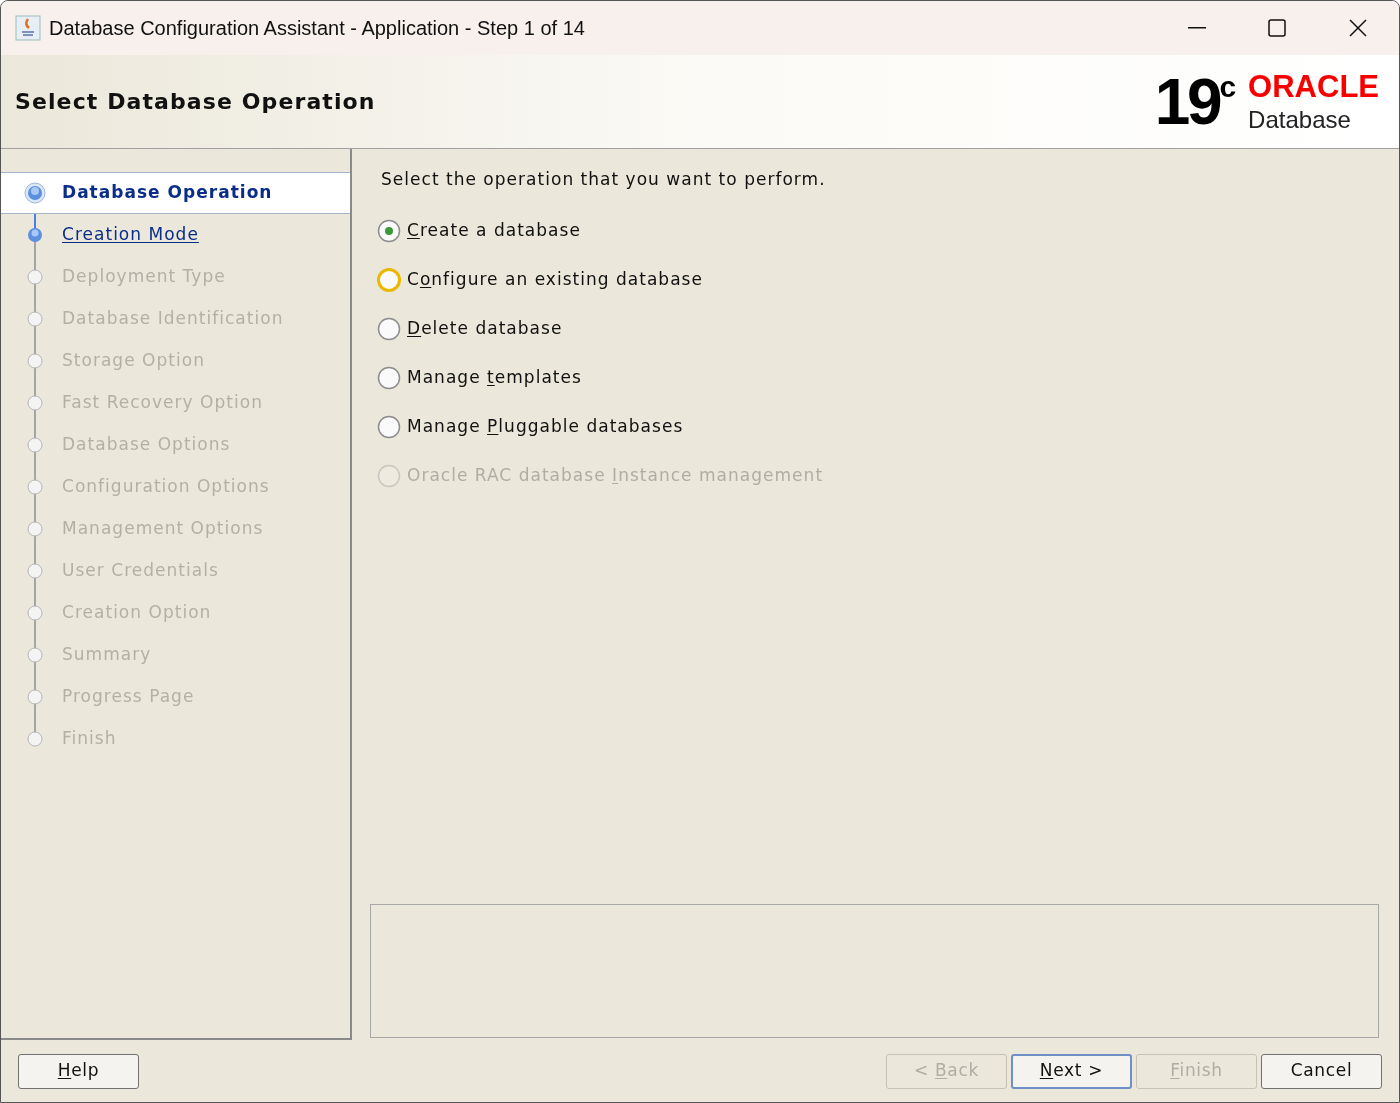 The width and height of the screenshot is (1400, 1103). Describe the element at coordinates (545, 427) in the screenshot. I see `option-label: Manage Pluggable databases` at that location.